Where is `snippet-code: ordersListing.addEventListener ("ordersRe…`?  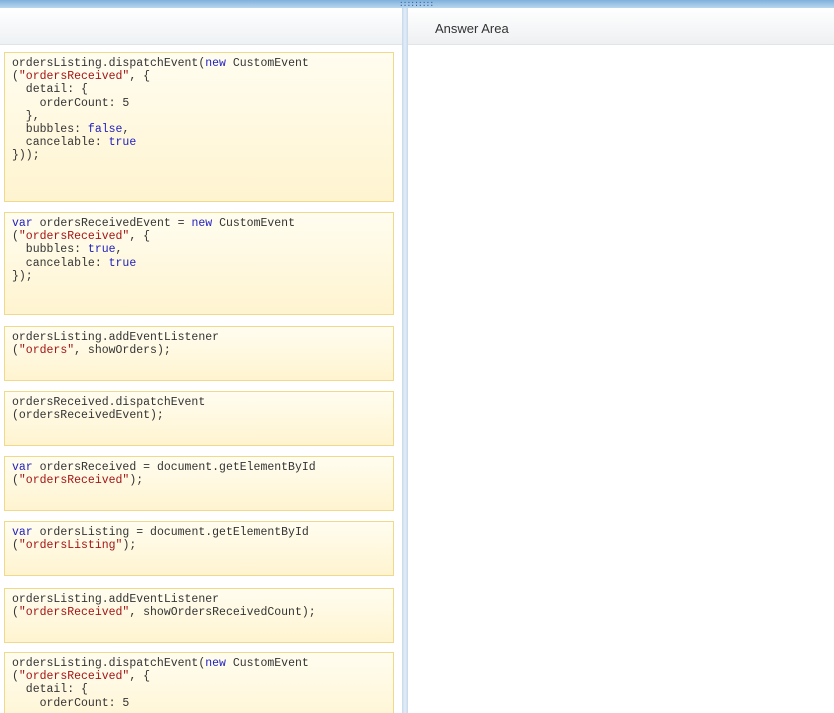
snippet-code: ordersListing.addEventListener ("ordersRe… is located at coordinates (199, 606).